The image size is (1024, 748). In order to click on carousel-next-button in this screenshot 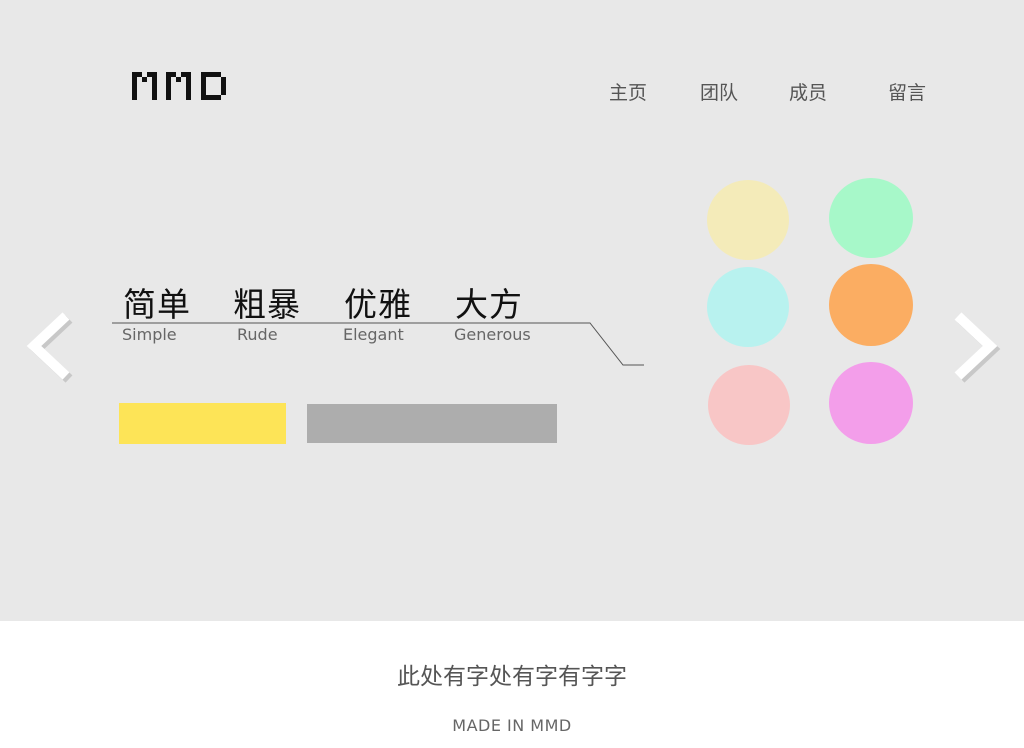, I will do `click(975, 348)`.